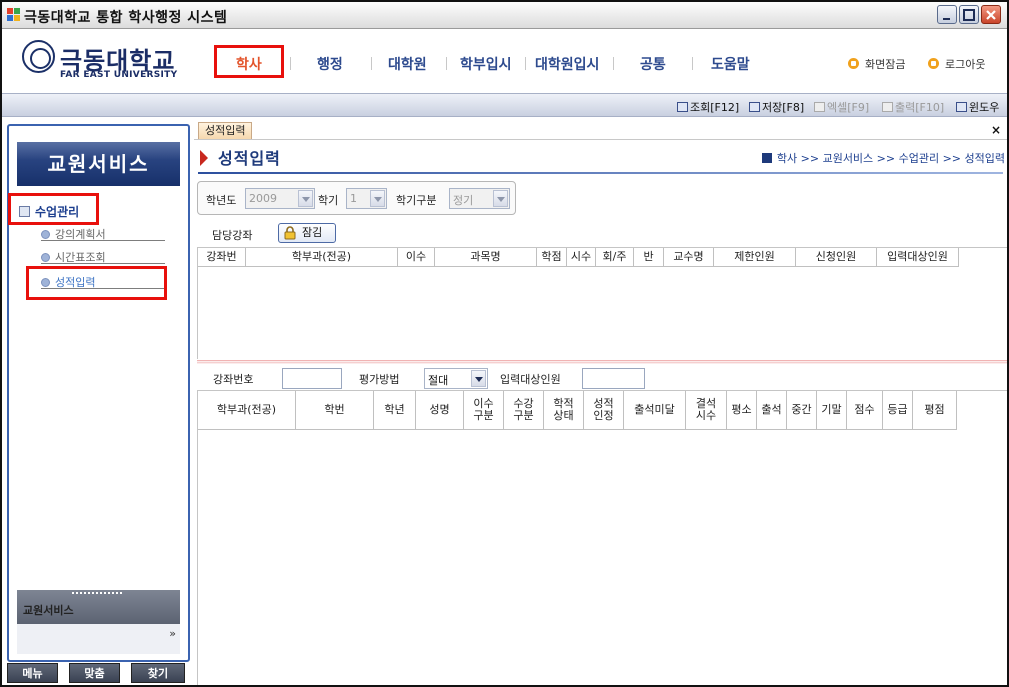 This screenshot has width=1009, height=687. I want to click on sidebar: 교원서비스 수업관리 강의계획서 시간표조회 성적입력 교원서비스 », so click(98, 393).